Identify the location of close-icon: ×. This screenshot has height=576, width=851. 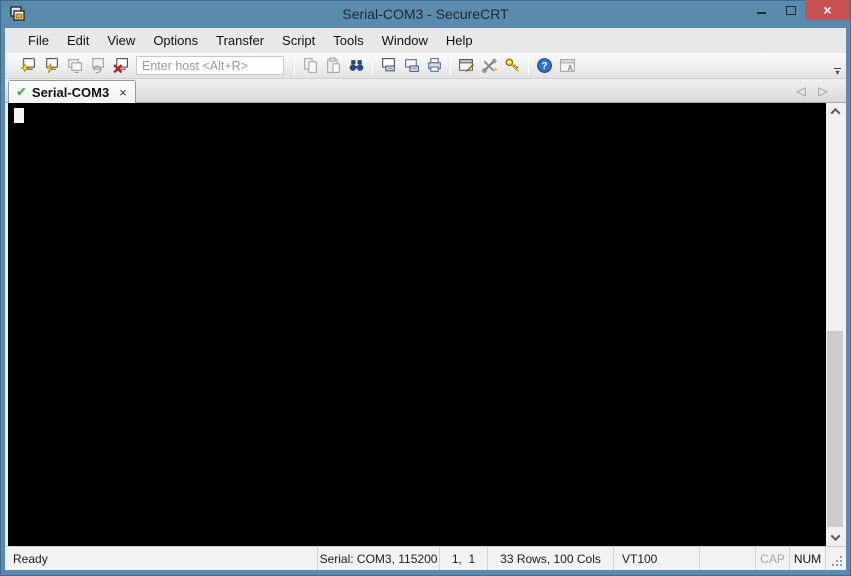
(827, 10).